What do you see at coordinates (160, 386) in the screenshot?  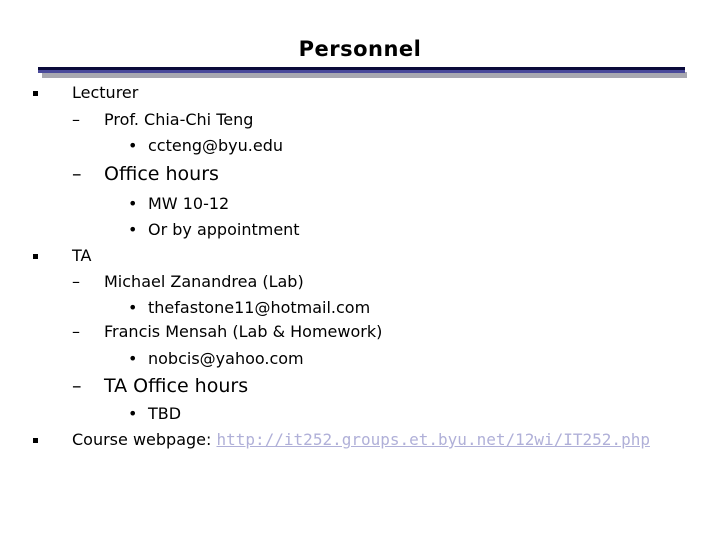 I see `sub-bullet-ta-office-hours: – TA Office hours` at bounding box center [160, 386].